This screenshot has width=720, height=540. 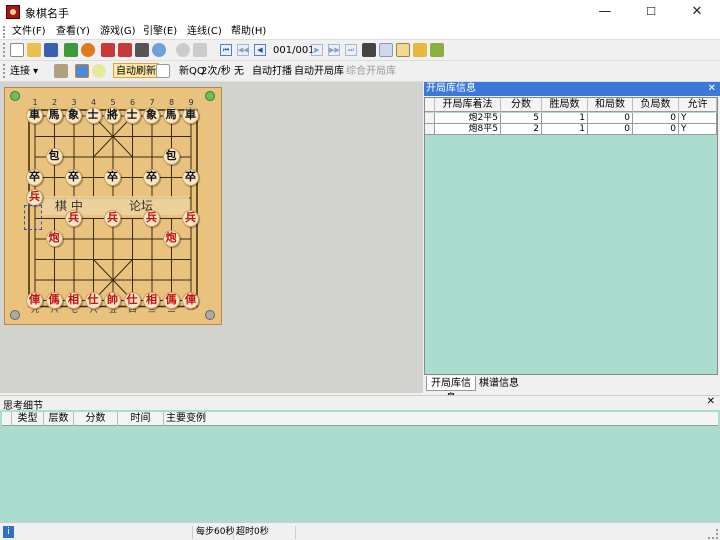 What do you see at coordinates (698, 105) in the screenshot?
I see `col-allow: 允许` at bounding box center [698, 105].